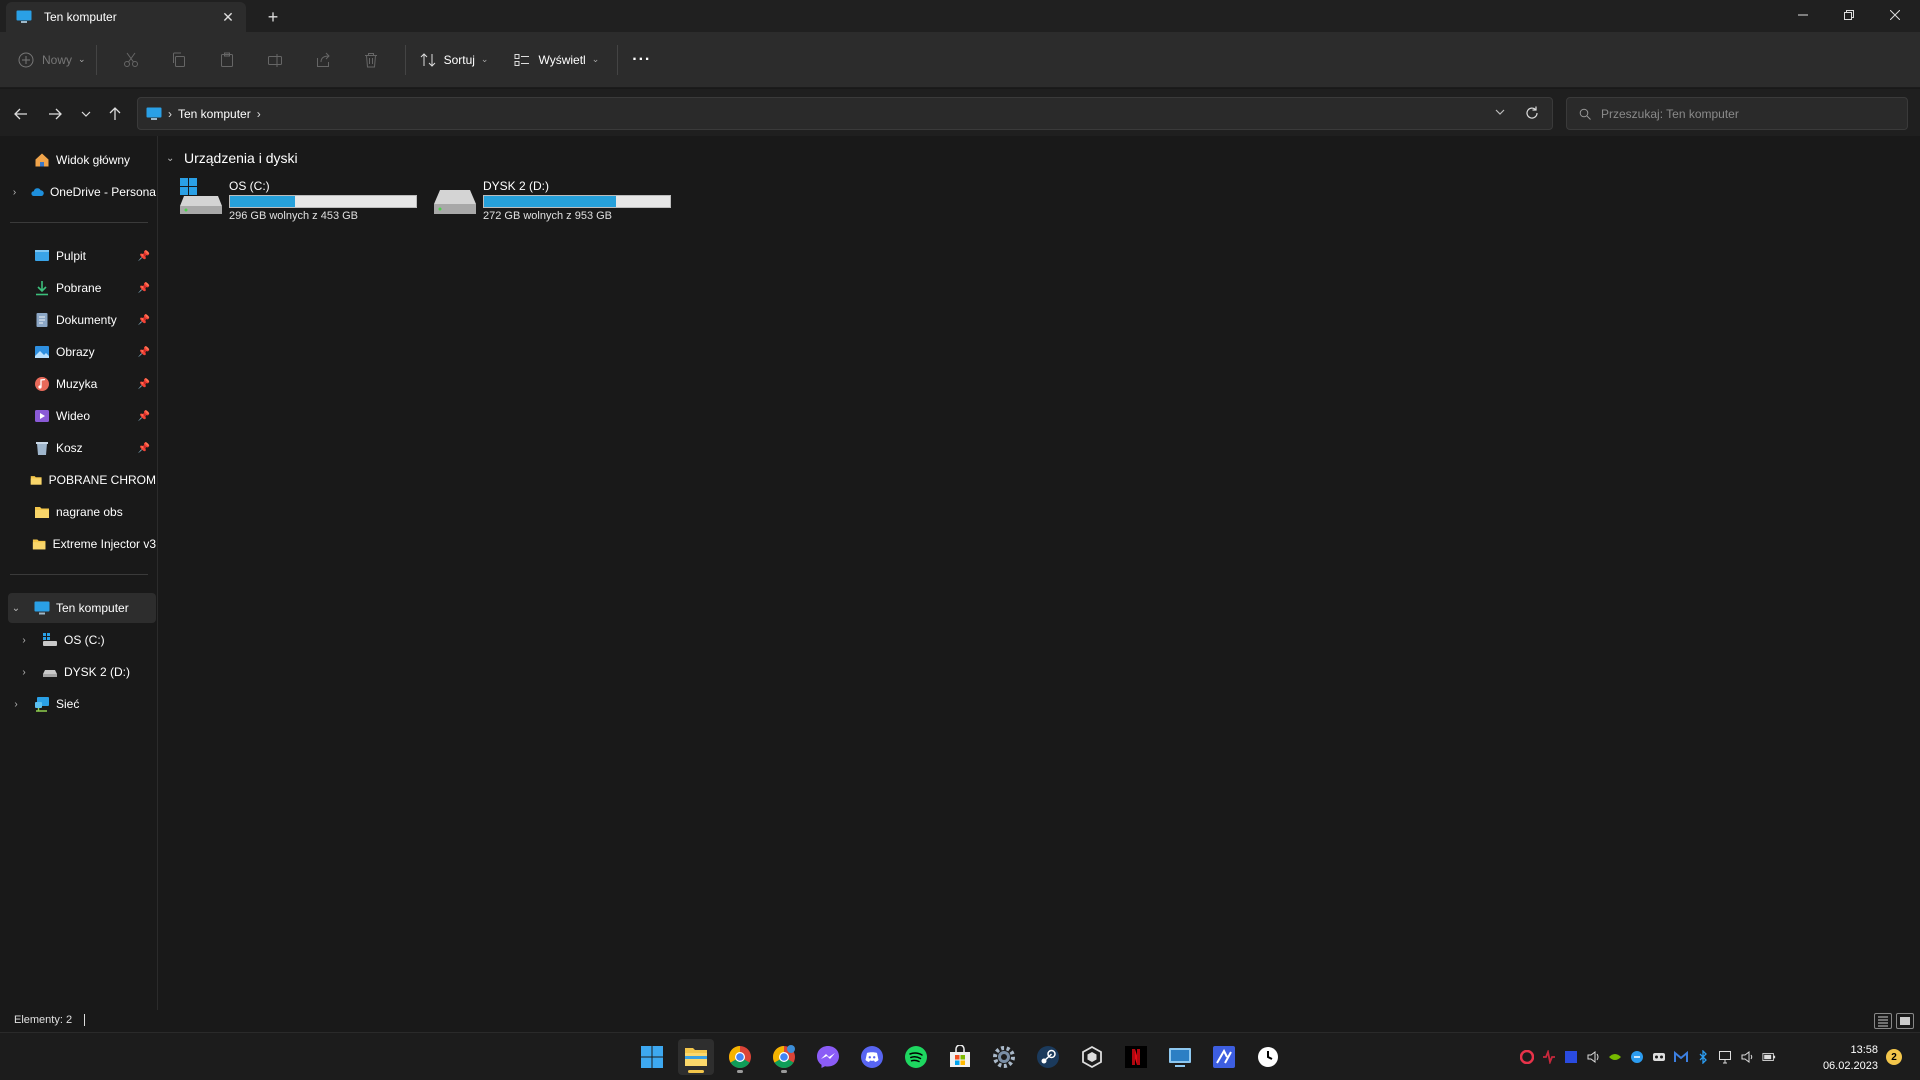 Image resolution: width=1920 pixels, height=1080 pixels. Describe the element at coordinates (179, 60) in the screenshot. I see `copy-button` at that location.